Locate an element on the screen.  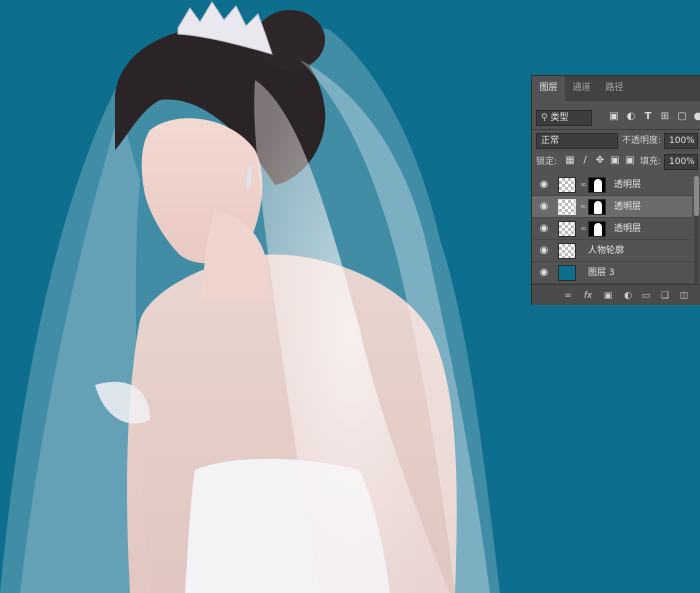
divider is located at coordinates (616, 129).